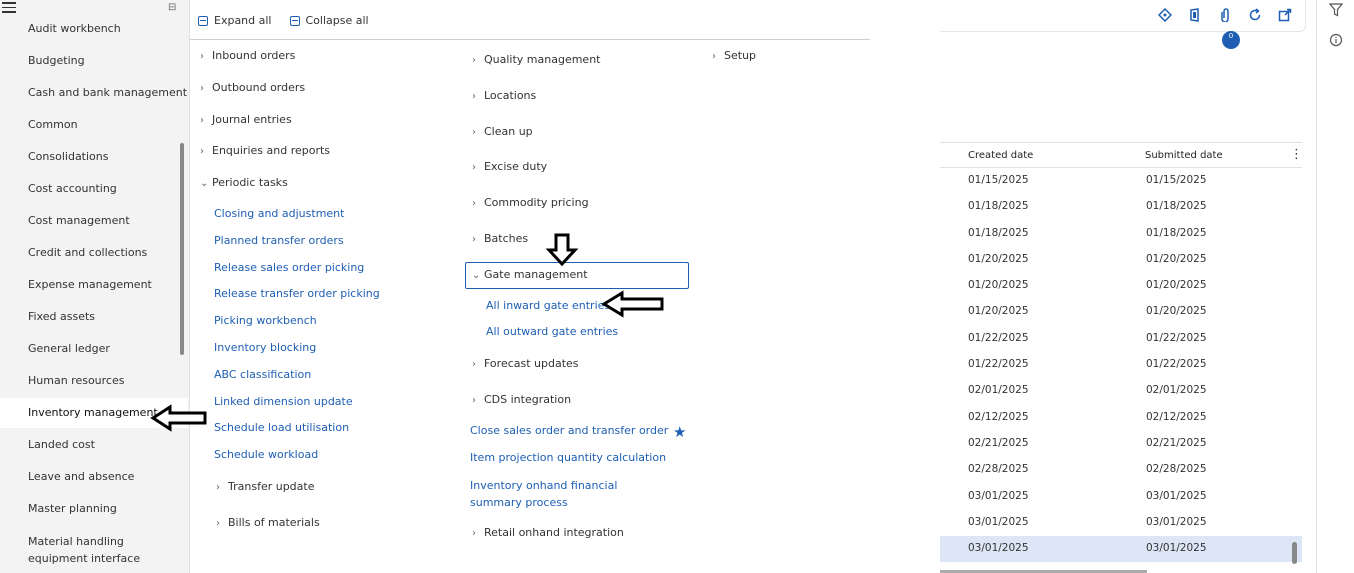 This screenshot has height=573, width=1354. I want to click on group-journal-entries: › Journal entries, so click(246, 120).